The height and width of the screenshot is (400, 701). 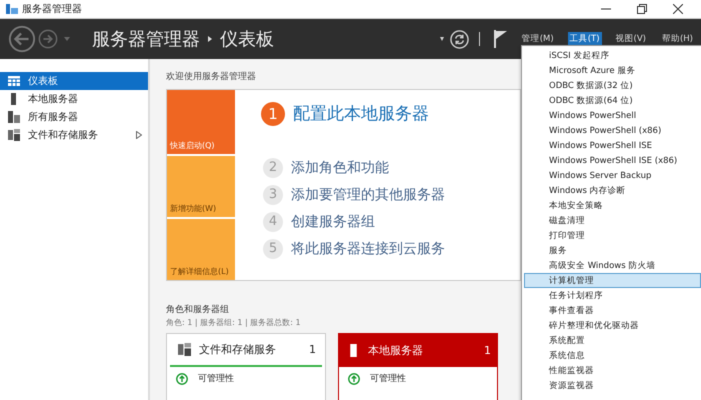 What do you see at coordinates (146, 39) in the screenshot?
I see `breadcrumb-item: 服务器管理器` at bounding box center [146, 39].